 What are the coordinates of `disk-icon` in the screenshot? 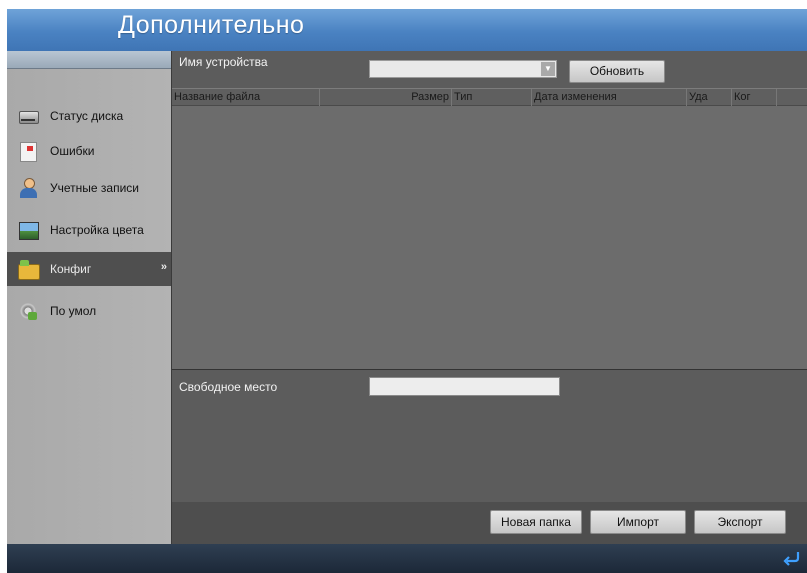 It's located at (28, 116).